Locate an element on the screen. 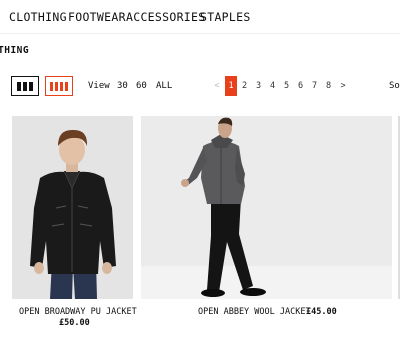  grid-4-view-button is located at coordinates (59, 86).